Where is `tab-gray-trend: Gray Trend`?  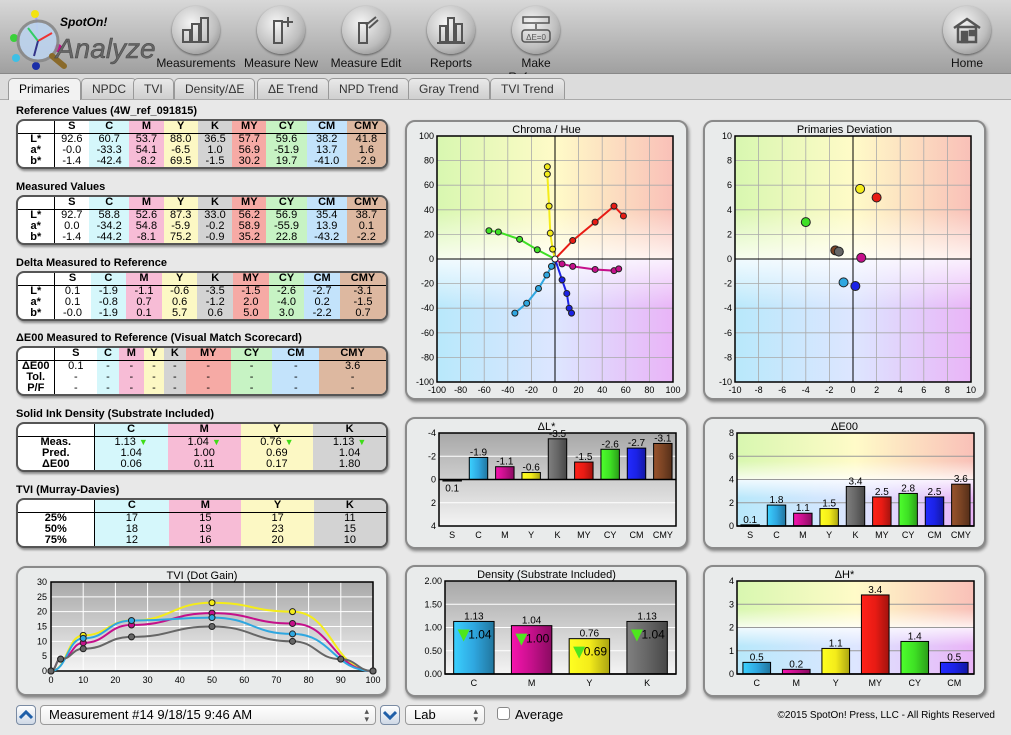 tab-gray-trend: Gray Trend is located at coordinates (449, 88).